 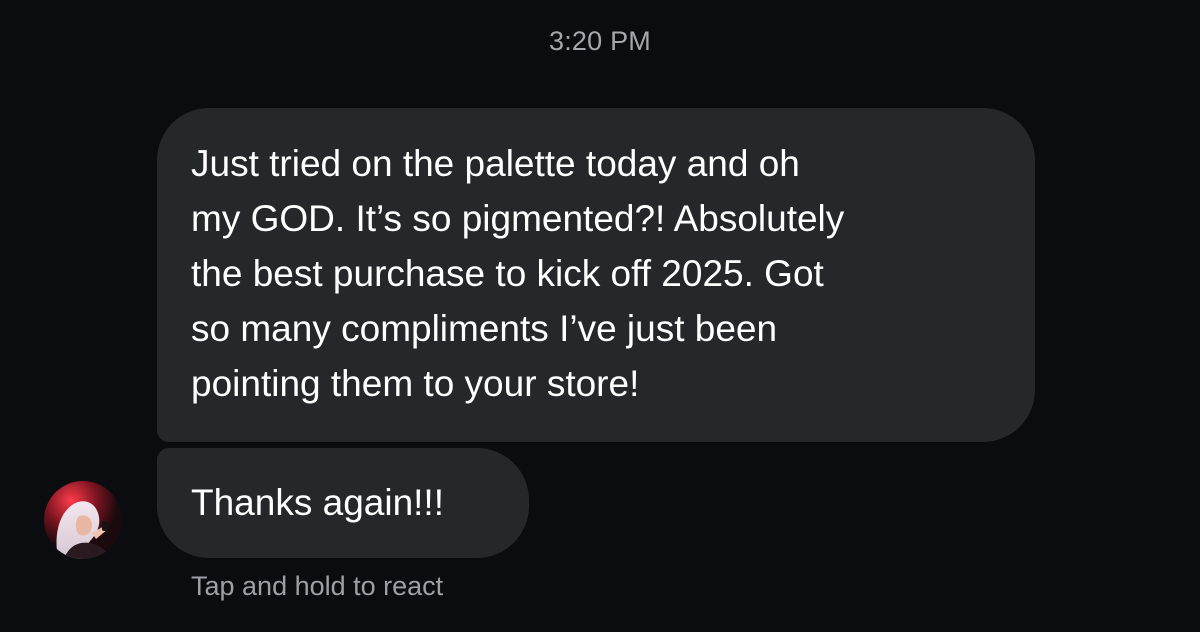 I want to click on react-hint: Tap and hold to react, so click(x=317, y=586).